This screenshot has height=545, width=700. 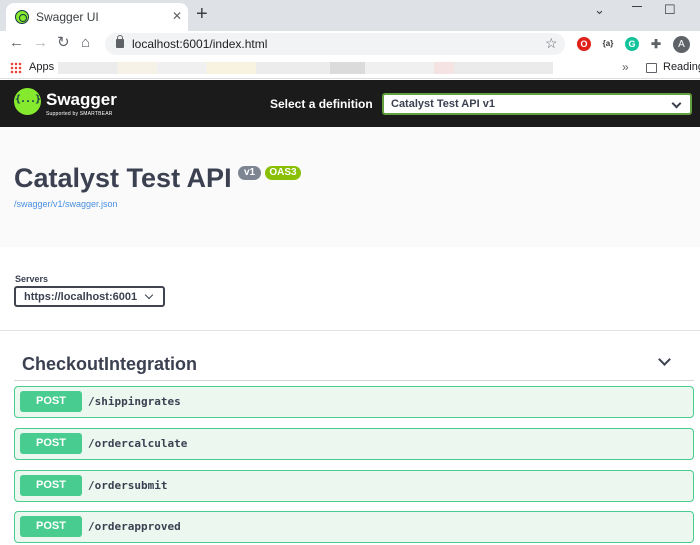 I want to click on back-icon: ←, so click(x=16, y=43).